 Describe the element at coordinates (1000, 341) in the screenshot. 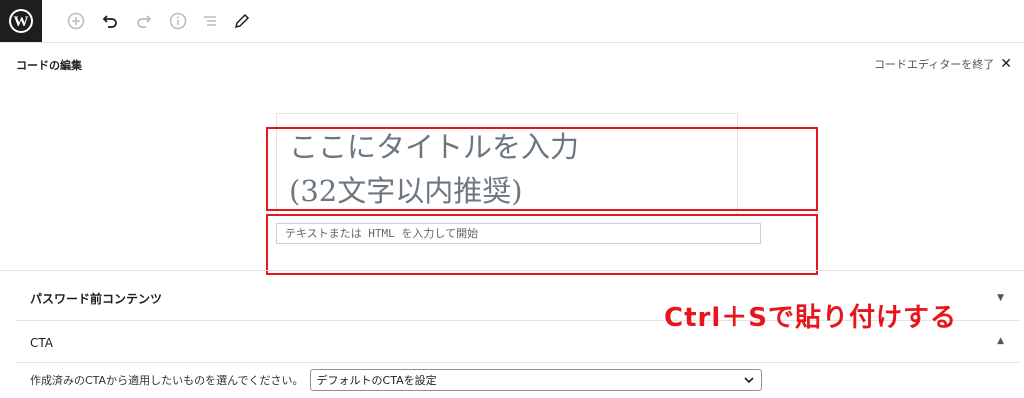

I see `collapse-arrow-up-icon: ▲` at that location.